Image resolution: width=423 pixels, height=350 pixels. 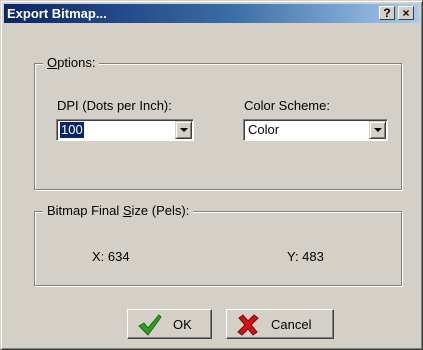 I want to click on x-size-value: X: 634, so click(x=111, y=256).